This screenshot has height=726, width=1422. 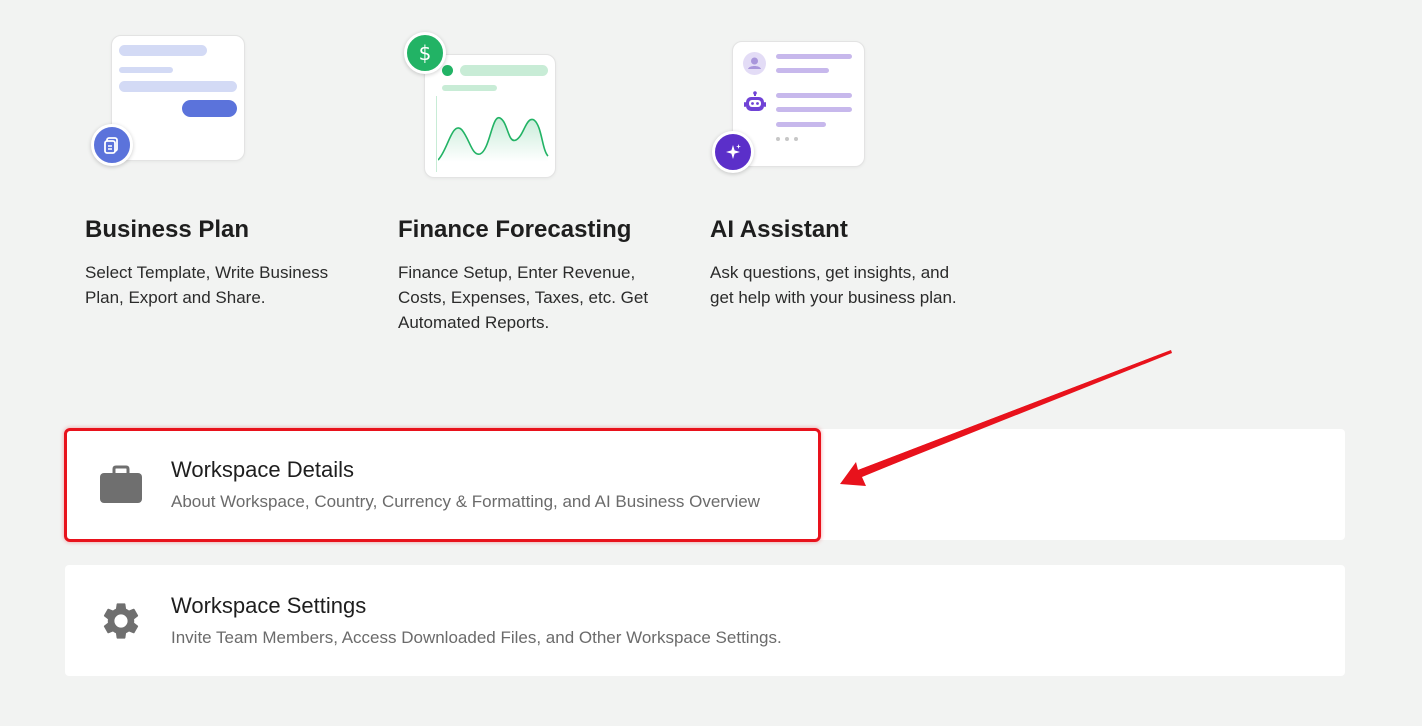 What do you see at coordinates (755, 105) in the screenshot?
I see `robot-icon` at bounding box center [755, 105].